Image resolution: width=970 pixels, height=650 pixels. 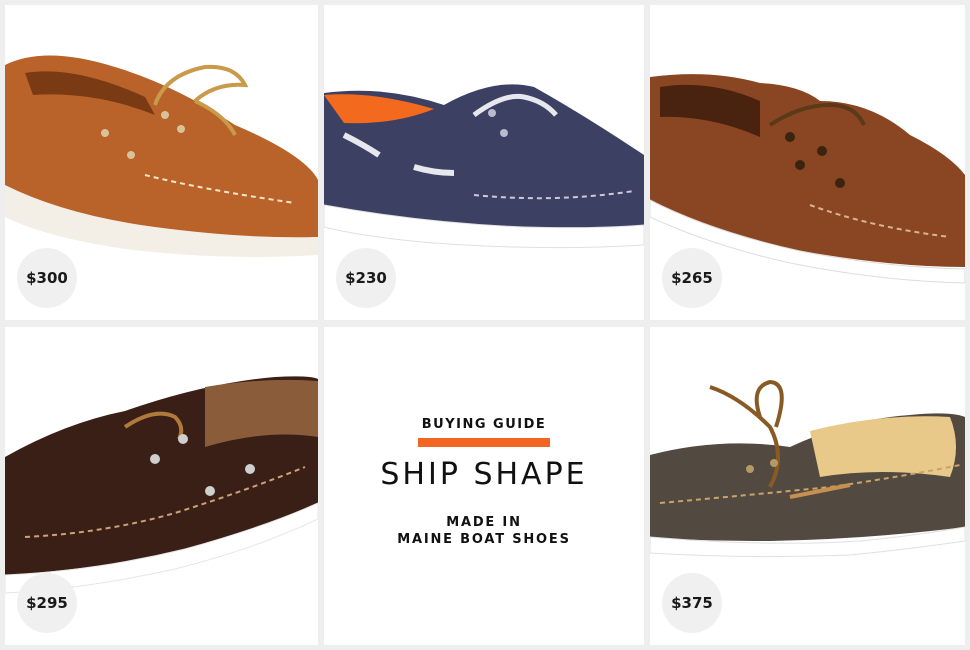 I want to click on guide-title: SHIP SHAPE, so click(x=484, y=474).